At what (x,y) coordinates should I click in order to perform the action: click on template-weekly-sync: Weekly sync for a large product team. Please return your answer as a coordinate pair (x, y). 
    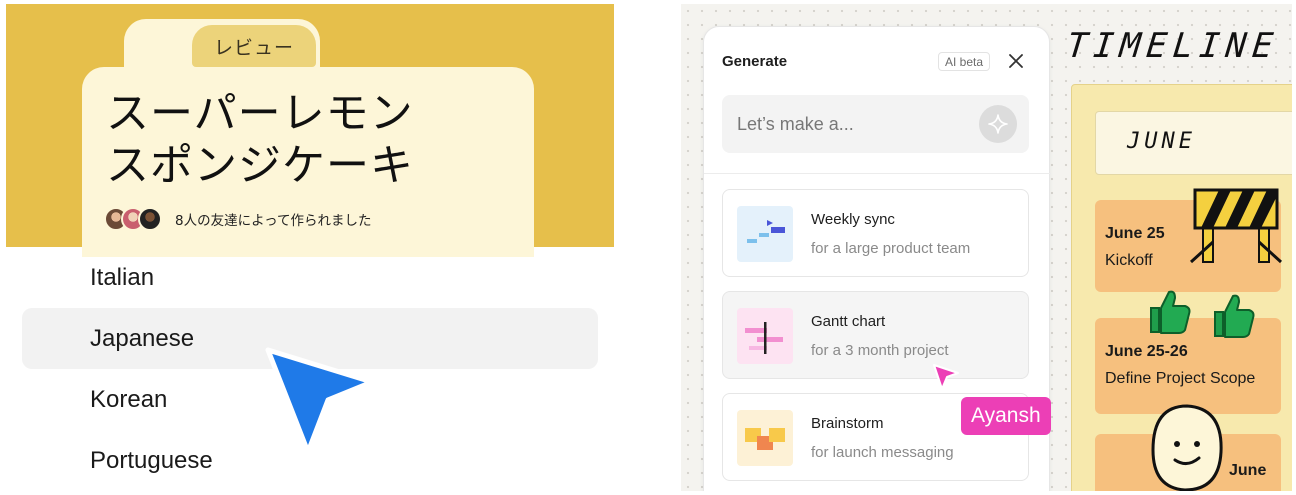
    Looking at the image, I should click on (875, 233).